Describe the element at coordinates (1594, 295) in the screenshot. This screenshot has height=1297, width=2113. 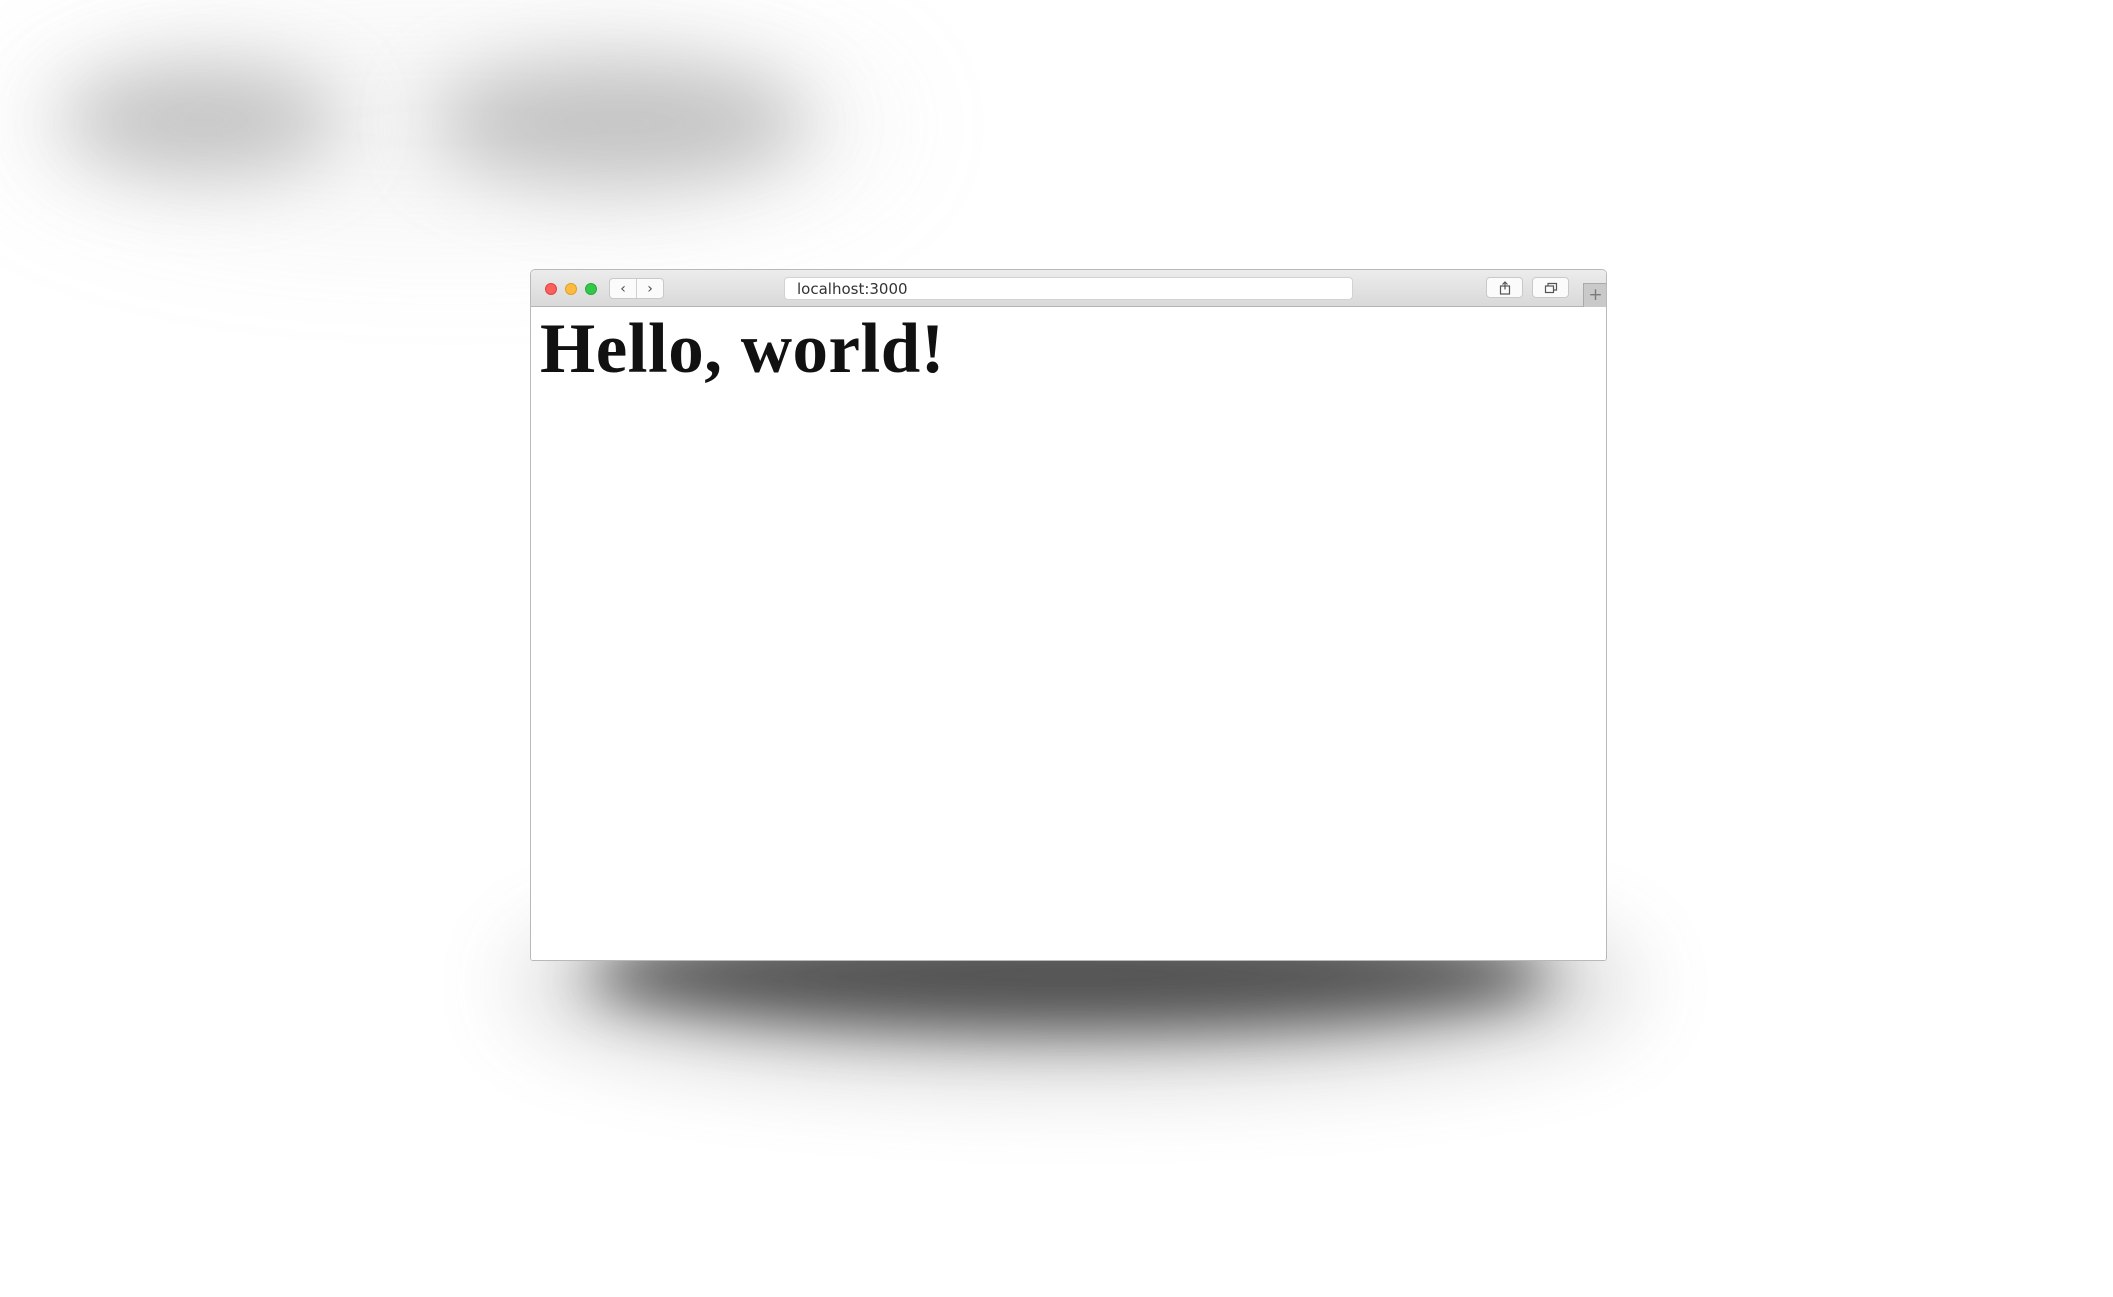
I see `new-tab-button: +` at that location.